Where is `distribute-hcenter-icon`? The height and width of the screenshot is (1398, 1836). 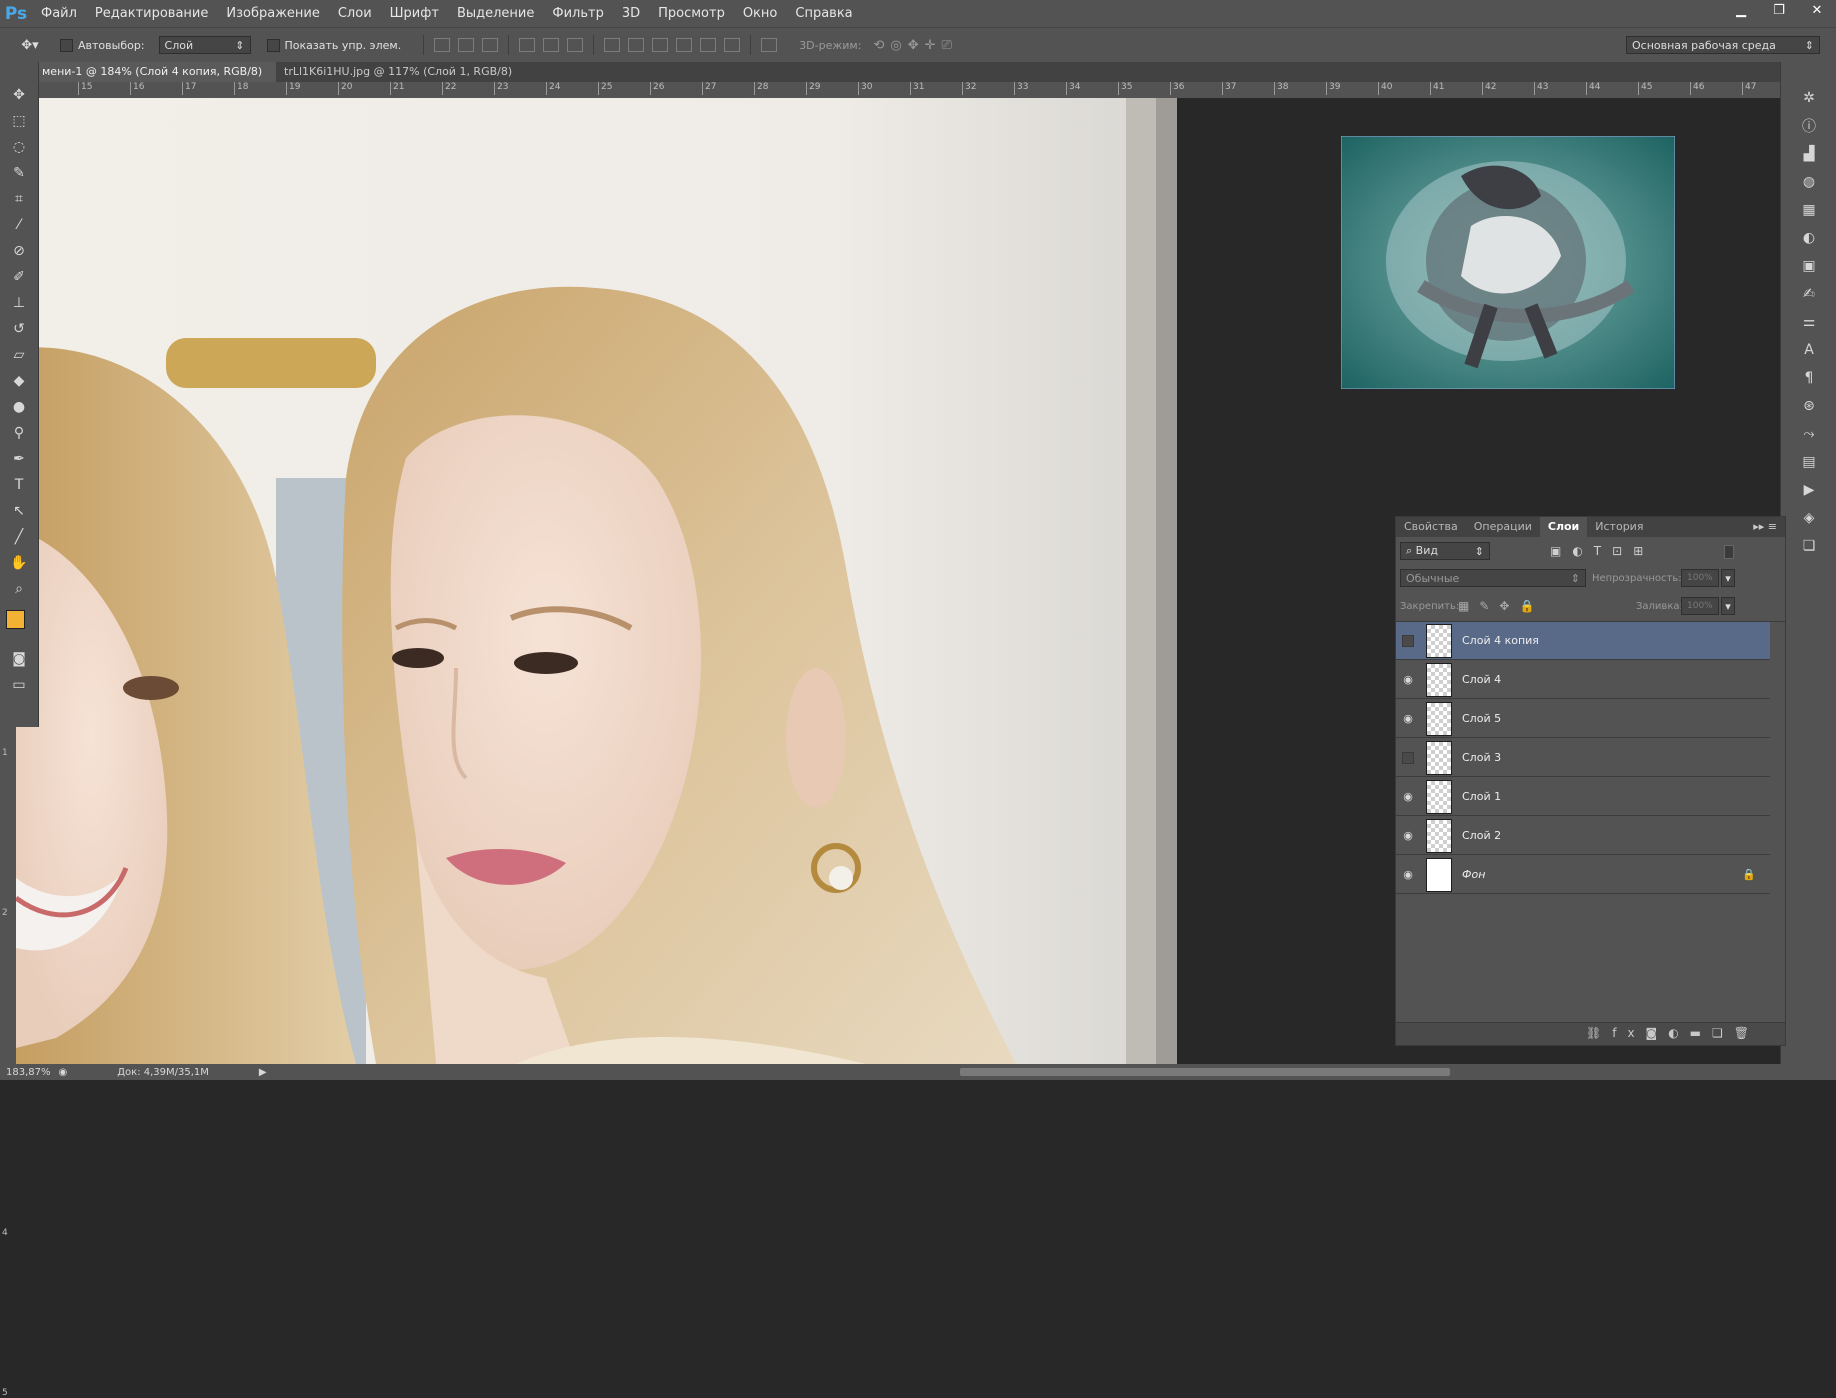
distribute-hcenter-icon is located at coordinates (708, 45).